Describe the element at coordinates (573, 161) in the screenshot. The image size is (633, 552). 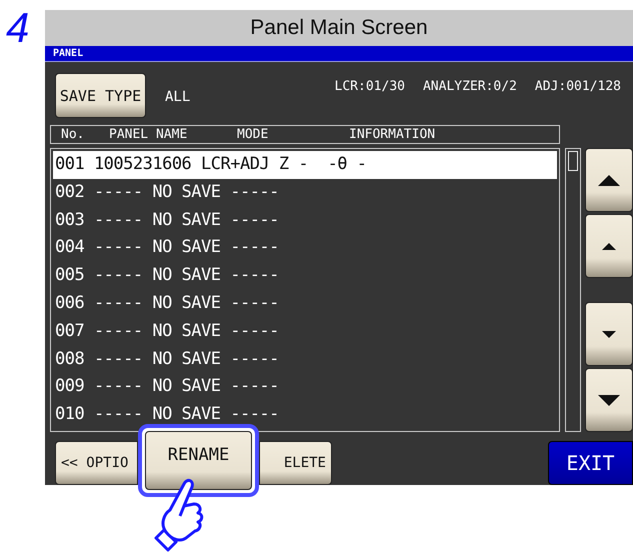
I see `scroll-thumb` at that location.